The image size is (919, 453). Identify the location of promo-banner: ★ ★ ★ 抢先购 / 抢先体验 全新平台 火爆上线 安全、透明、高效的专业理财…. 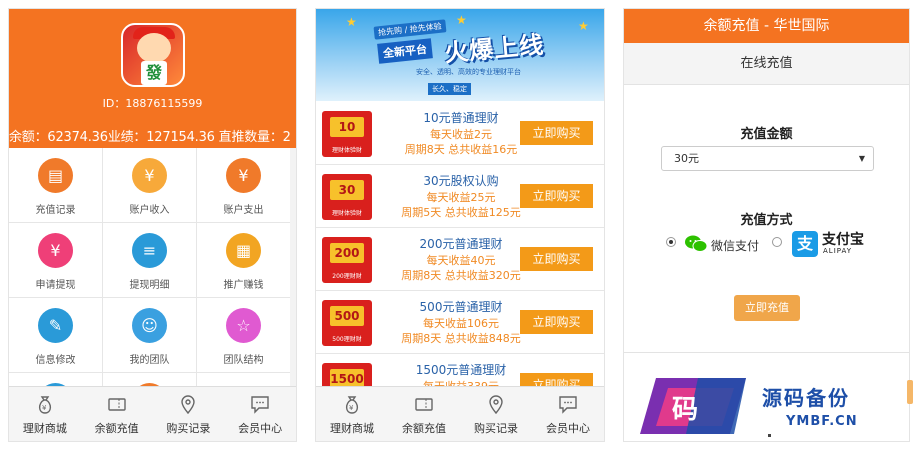
(460, 55).